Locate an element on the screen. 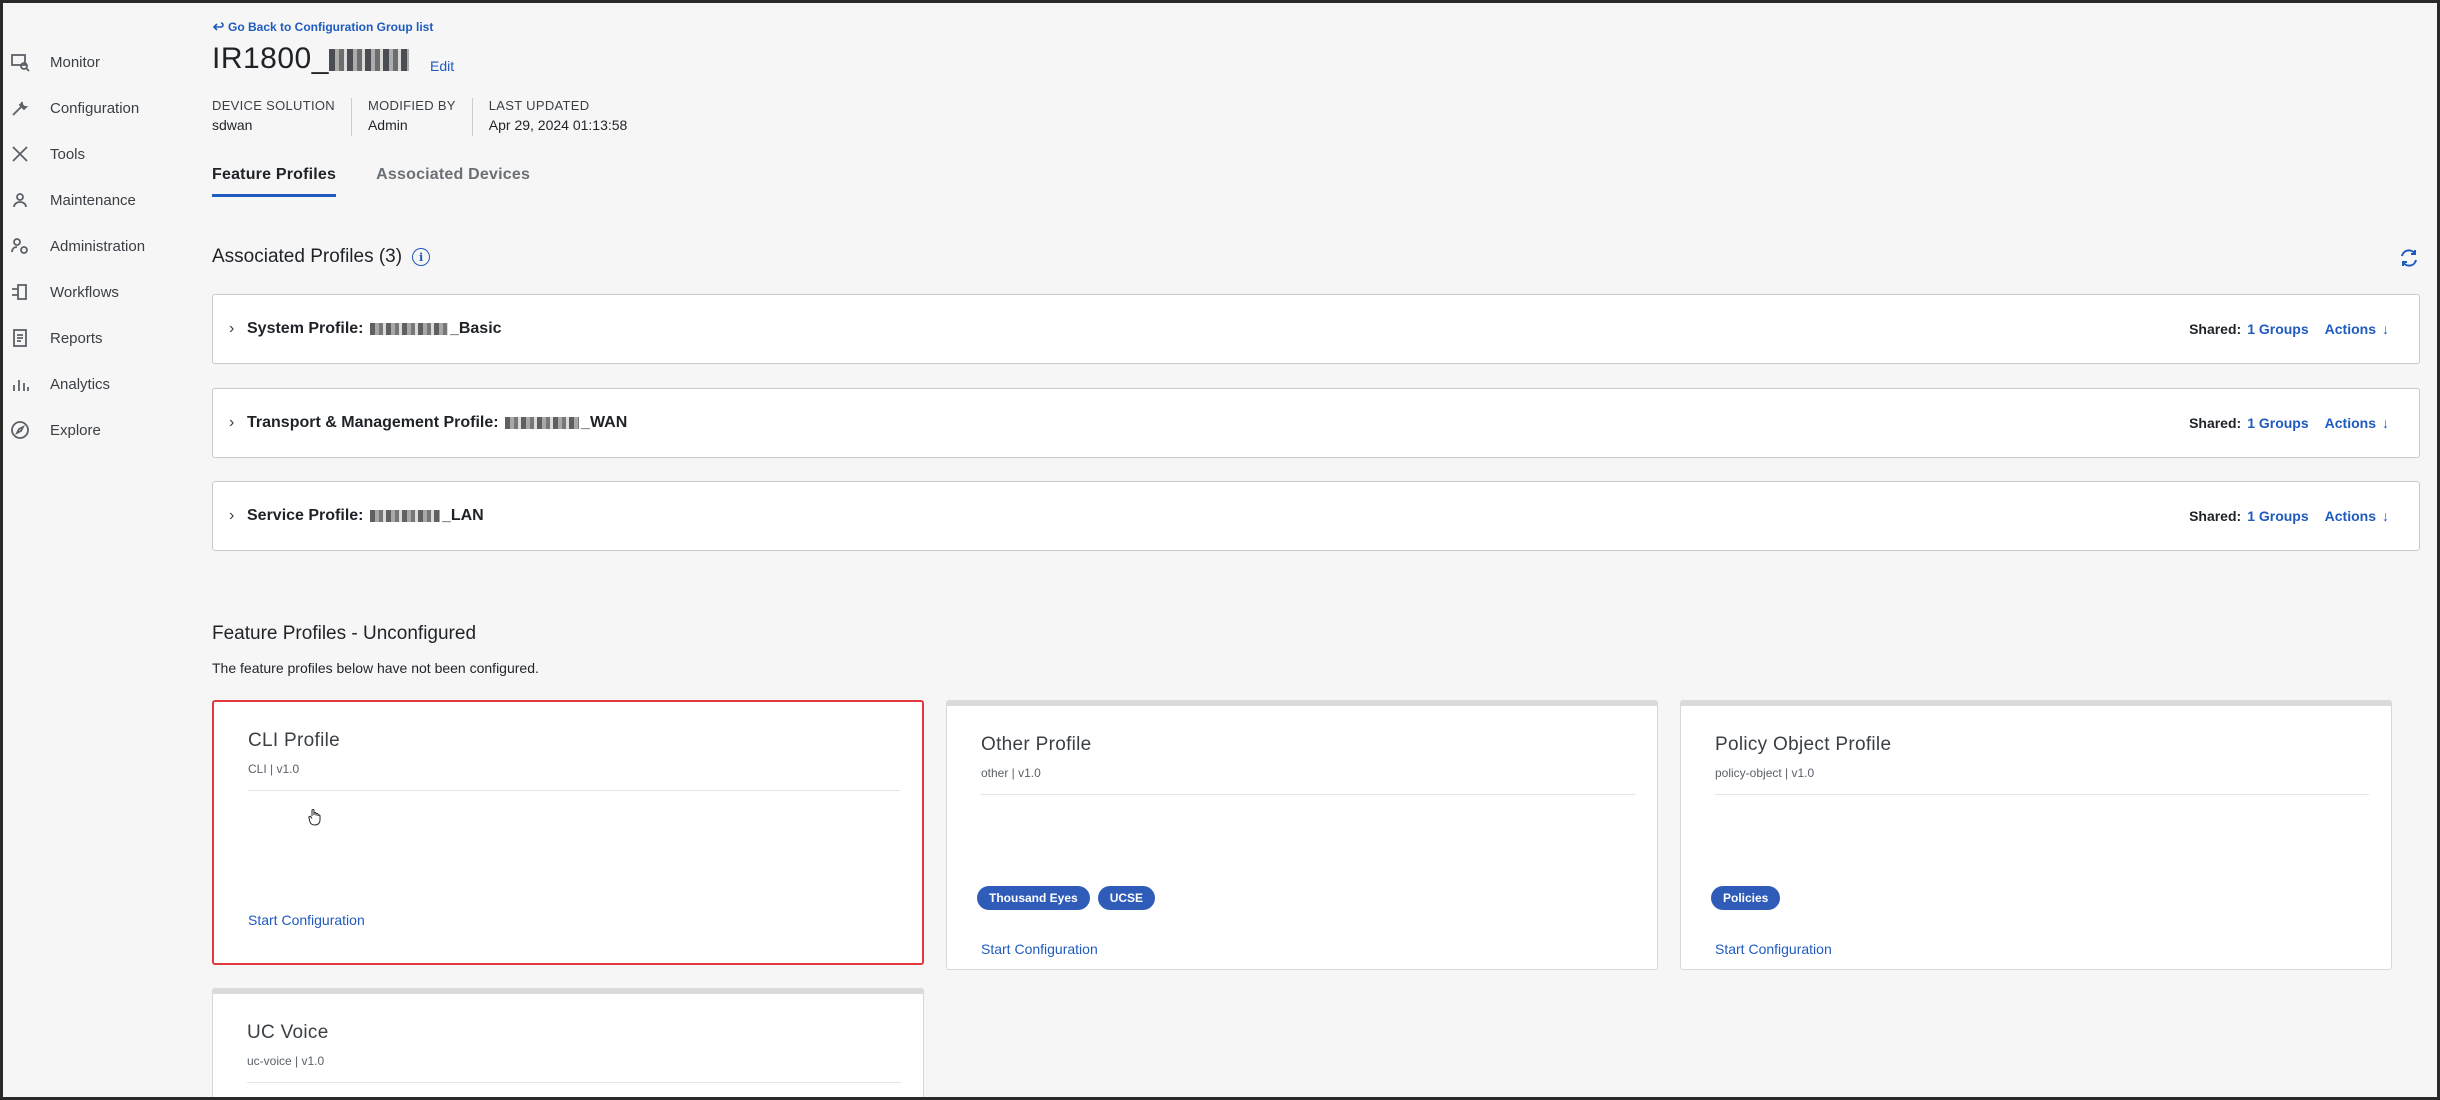  card-subtitle: other | v1.0 is located at coordinates (1011, 773).